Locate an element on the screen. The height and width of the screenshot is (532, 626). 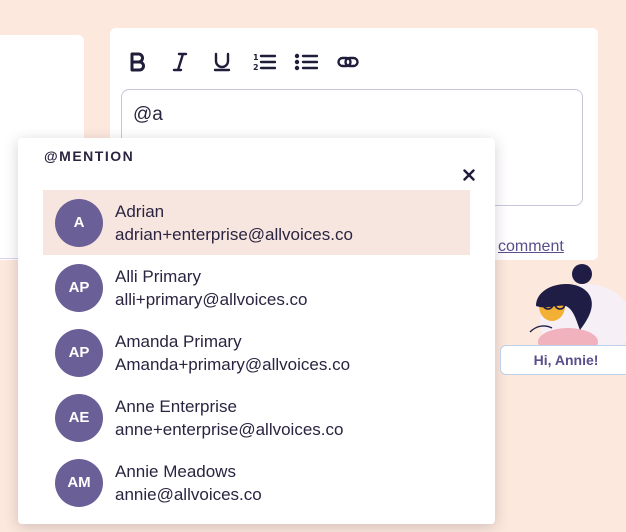
avatar: AE is located at coordinates (79, 417).